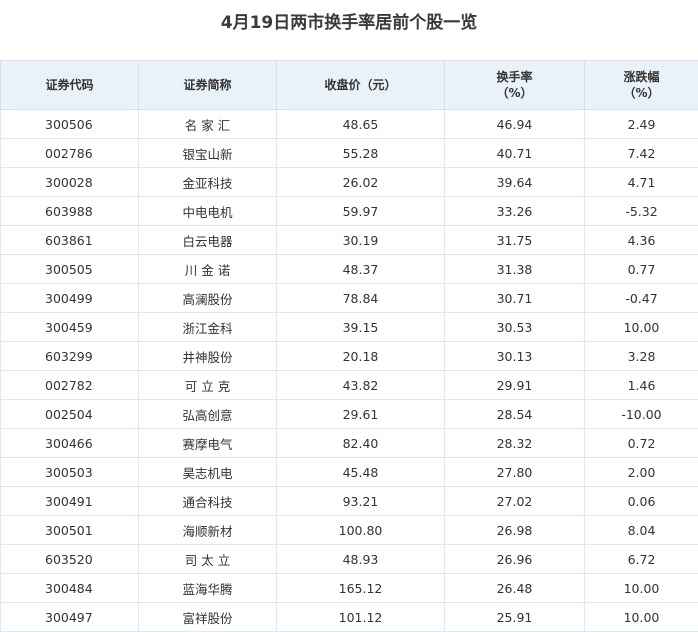 This screenshot has width=698, height=632. What do you see at coordinates (70, 414) in the screenshot?
I see `cell-code: 002504` at bounding box center [70, 414].